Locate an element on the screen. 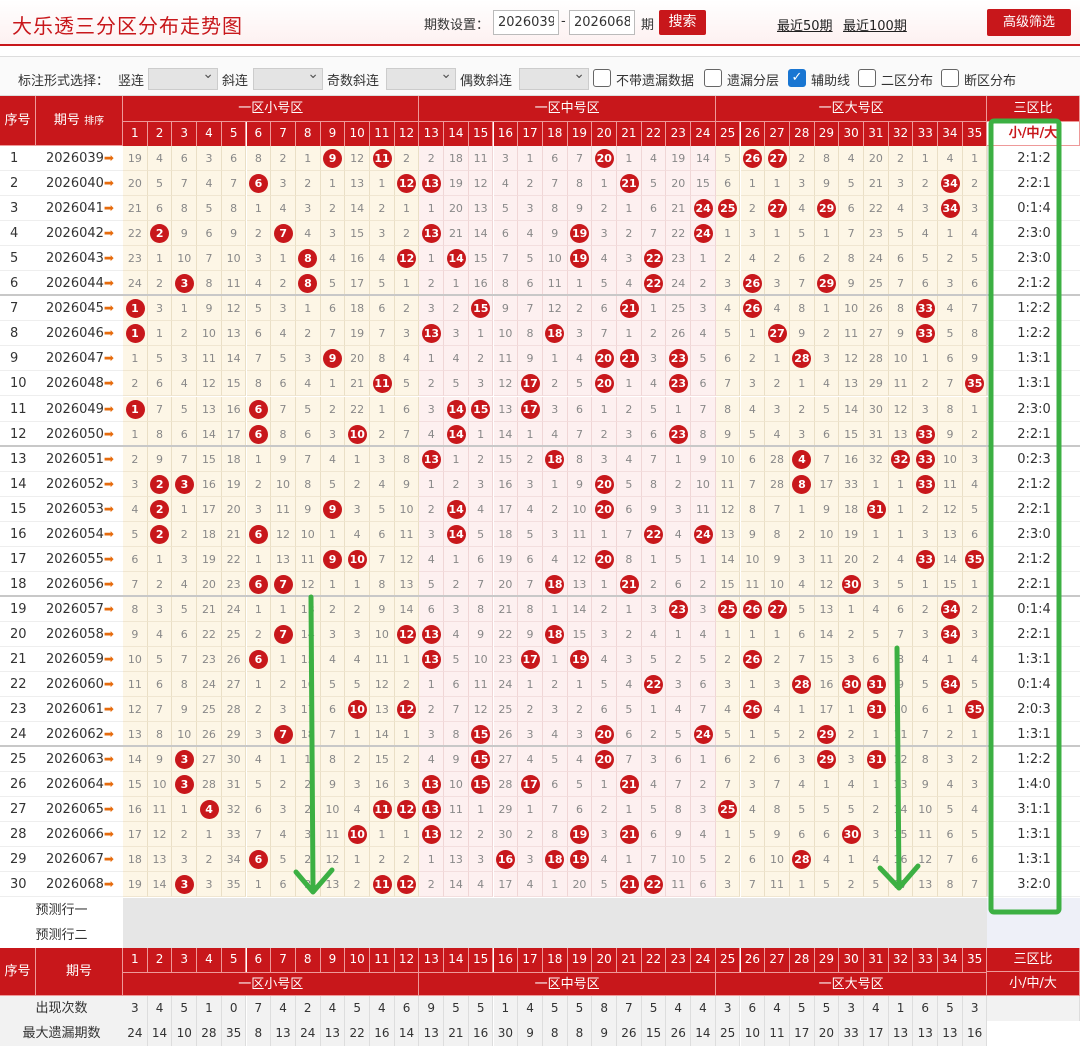 This screenshot has height=1046, width=1080. period-number: 2026056 is located at coordinates (75, 584).